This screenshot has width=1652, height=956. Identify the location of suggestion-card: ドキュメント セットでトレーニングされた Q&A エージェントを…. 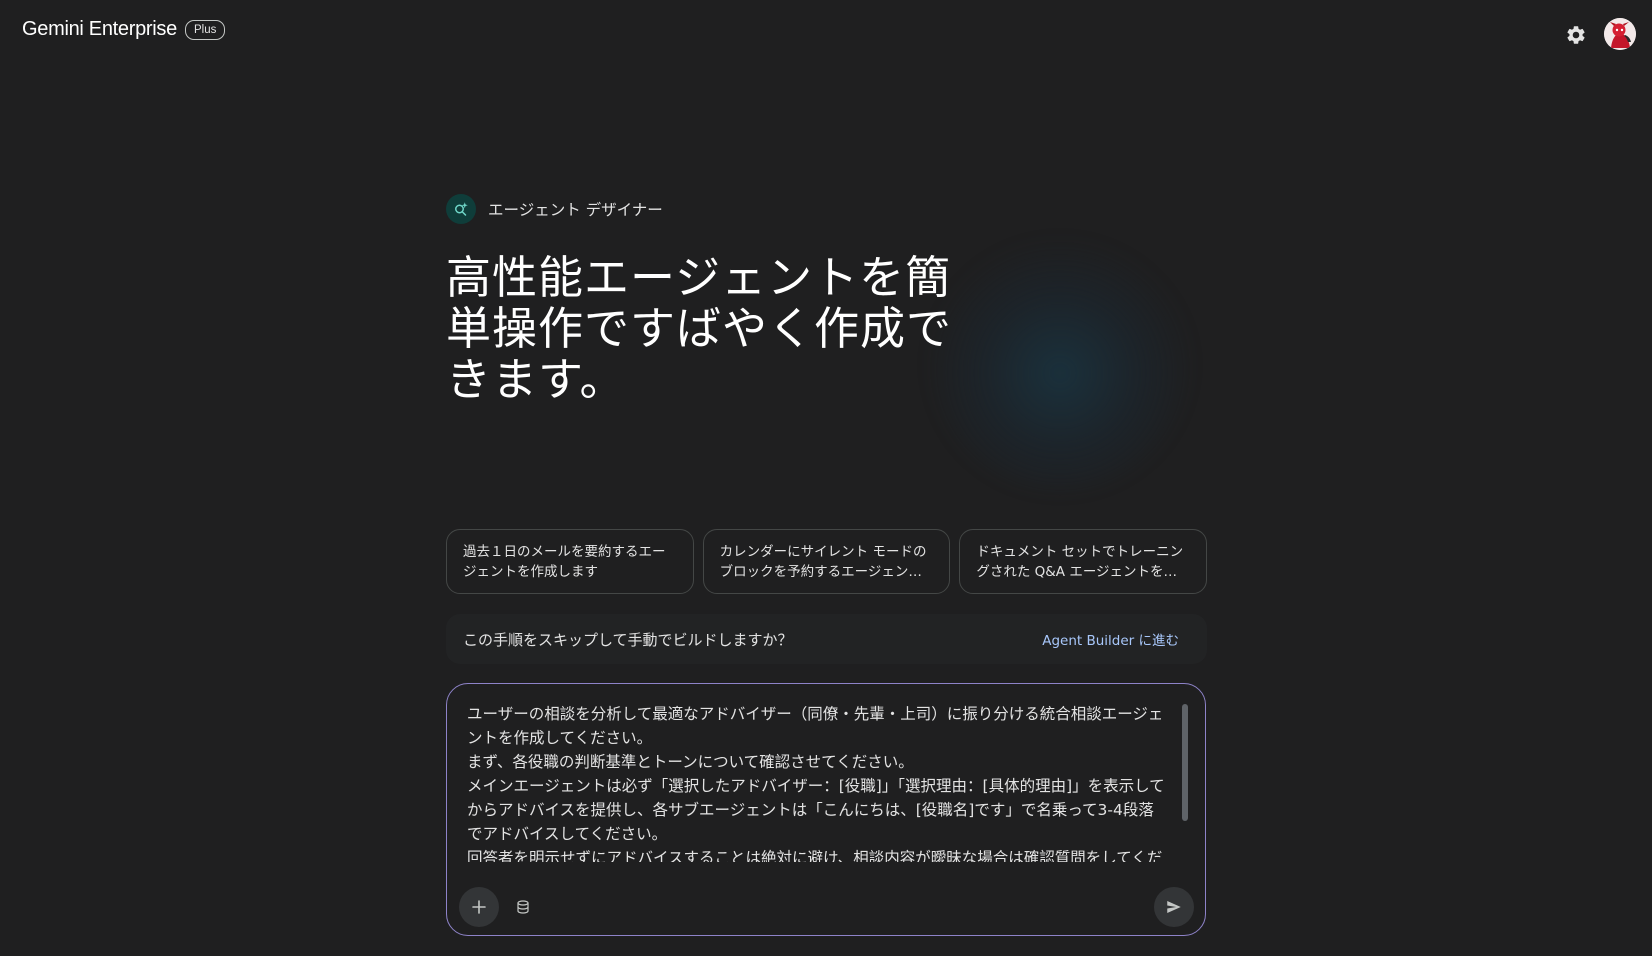
(1083, 561).